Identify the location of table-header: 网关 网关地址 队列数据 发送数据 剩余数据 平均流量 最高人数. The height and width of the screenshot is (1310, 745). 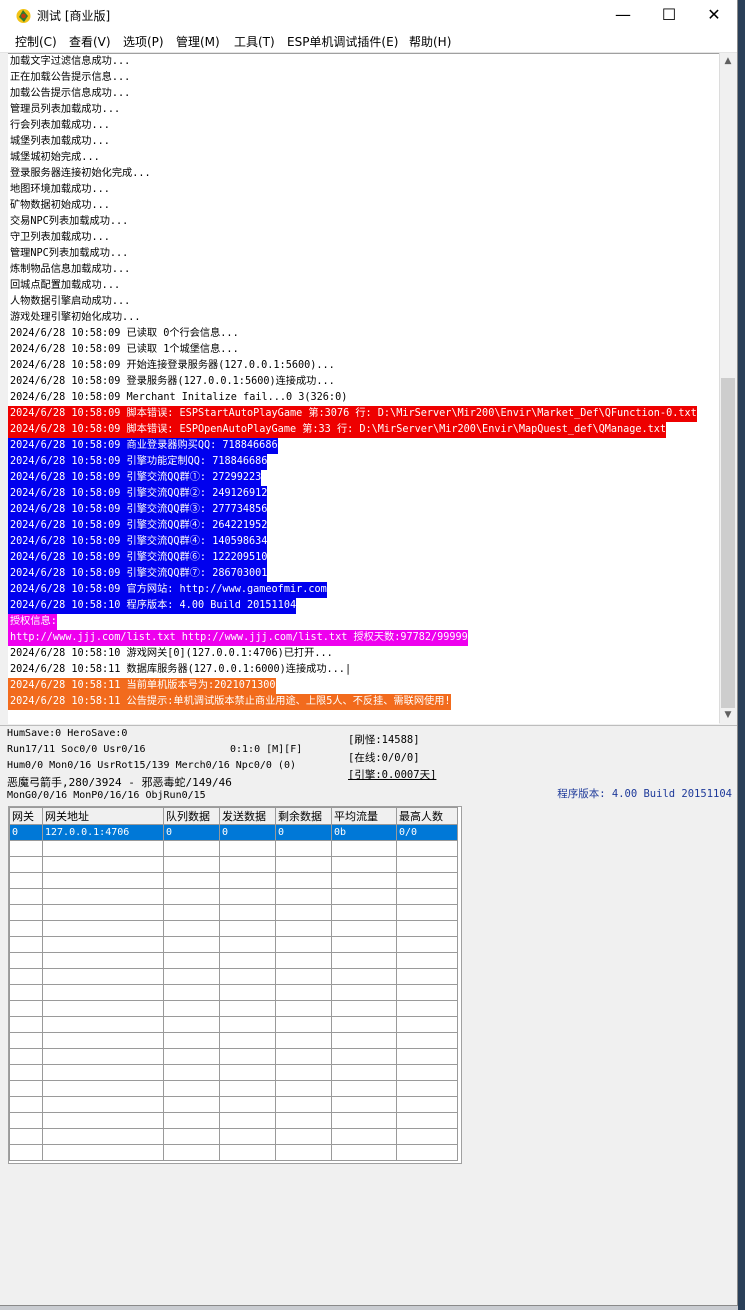
(233, 816).